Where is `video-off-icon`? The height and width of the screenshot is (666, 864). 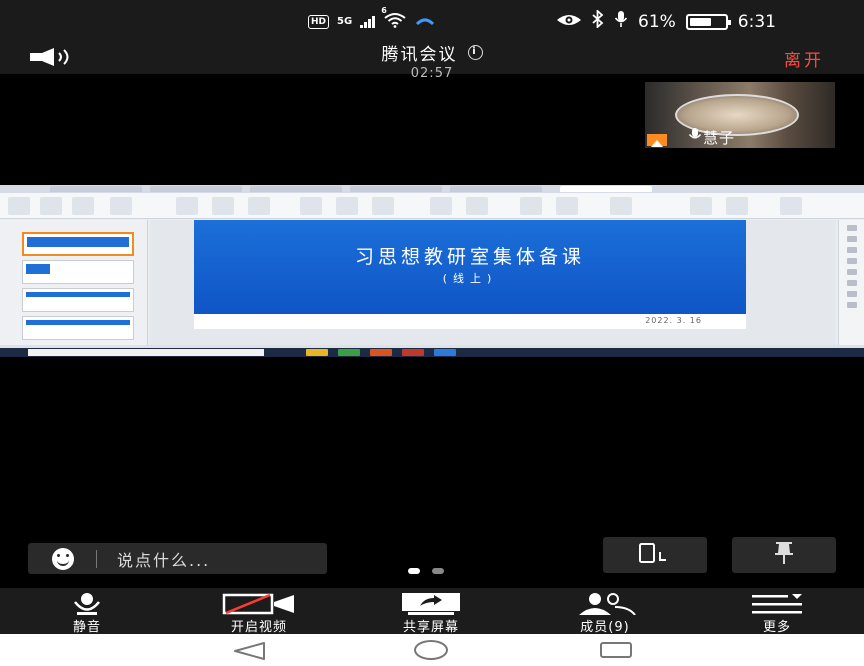 video-off-icon is located at coordinates (258, 604).